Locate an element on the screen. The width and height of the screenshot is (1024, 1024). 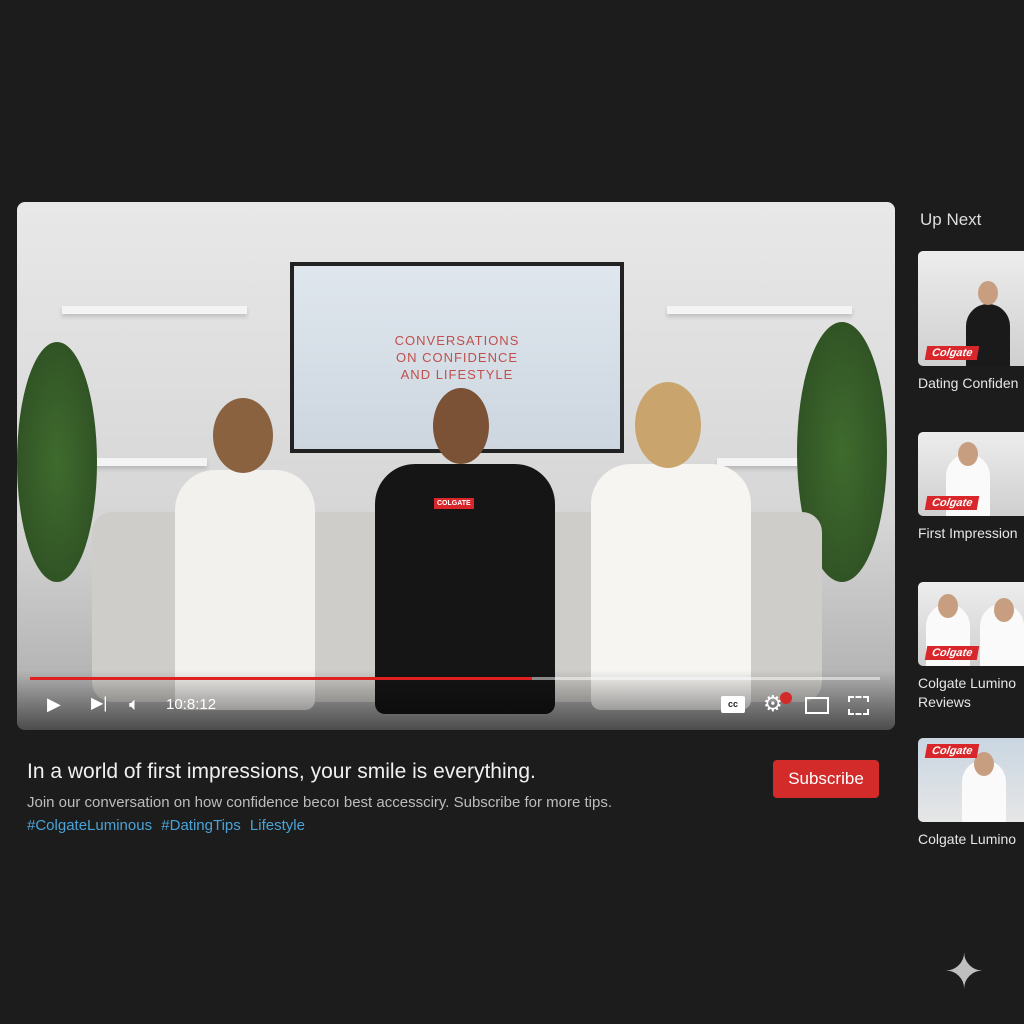
up-next-item: Colgate Dating Confiden is located at coordinates (971, 322).